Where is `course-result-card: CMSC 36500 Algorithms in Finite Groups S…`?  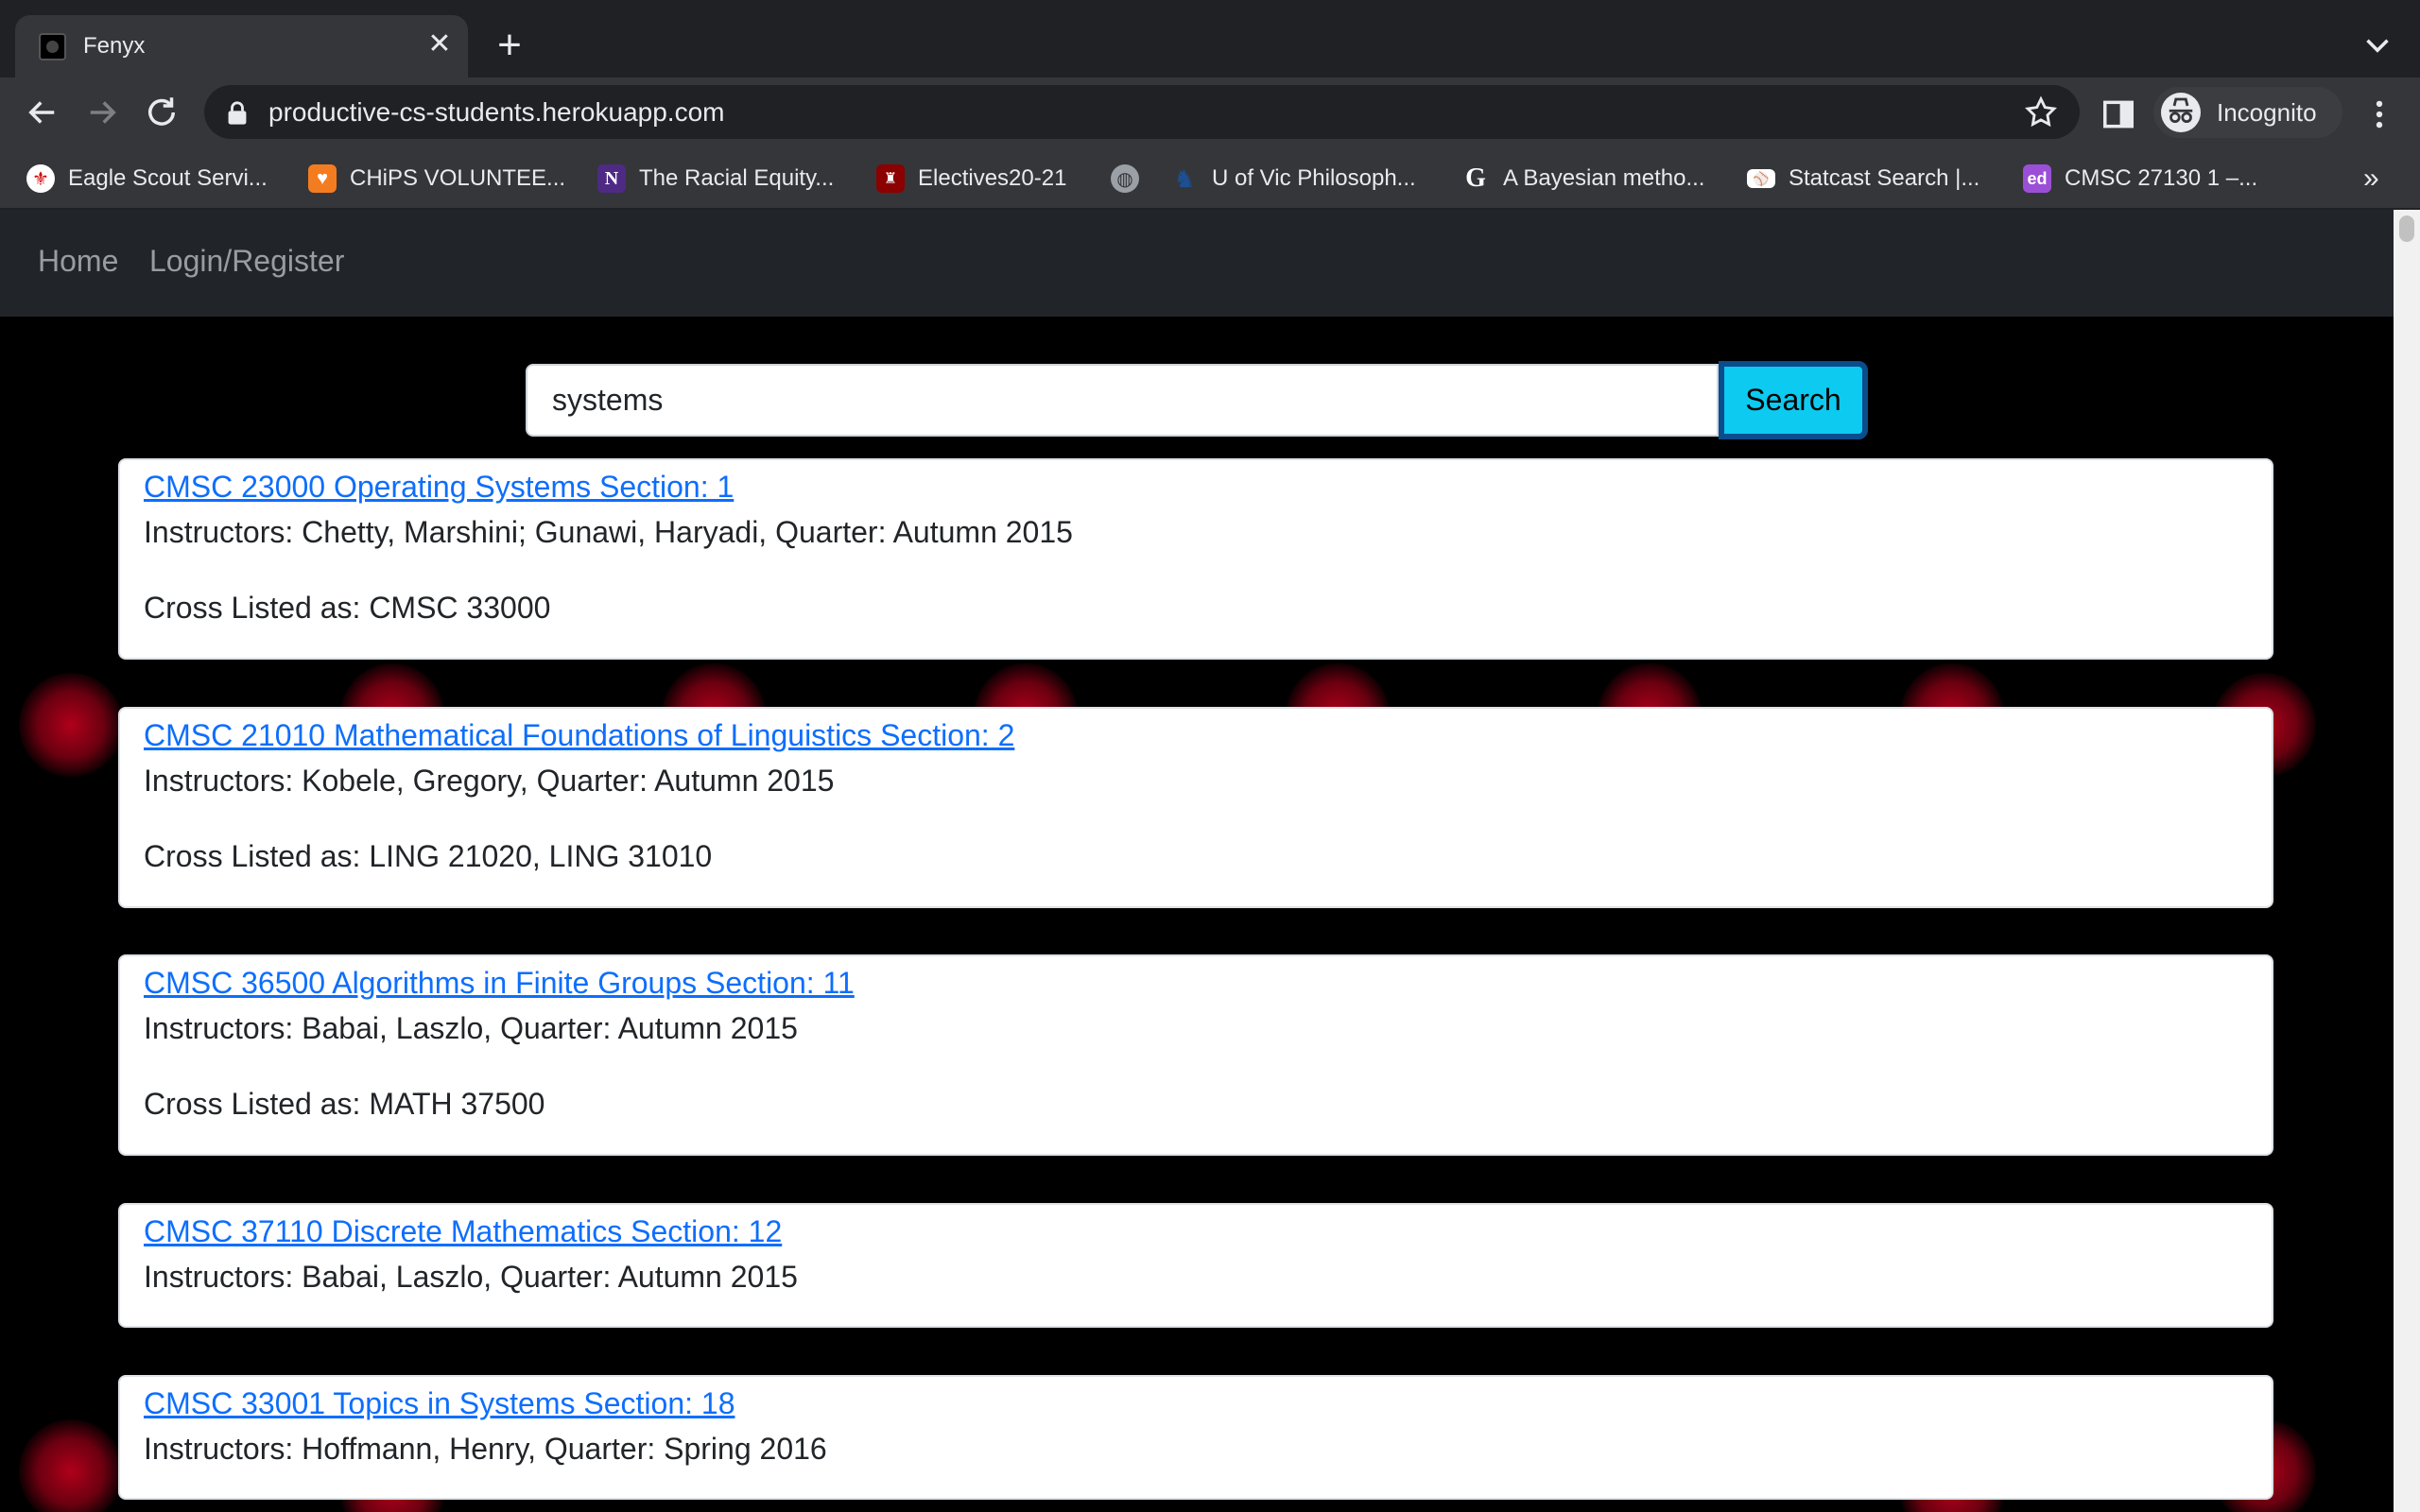
course-result-card: CMSC 36500 Algorithms in Finite Groups S… is located at coordinates (1196, 1055).